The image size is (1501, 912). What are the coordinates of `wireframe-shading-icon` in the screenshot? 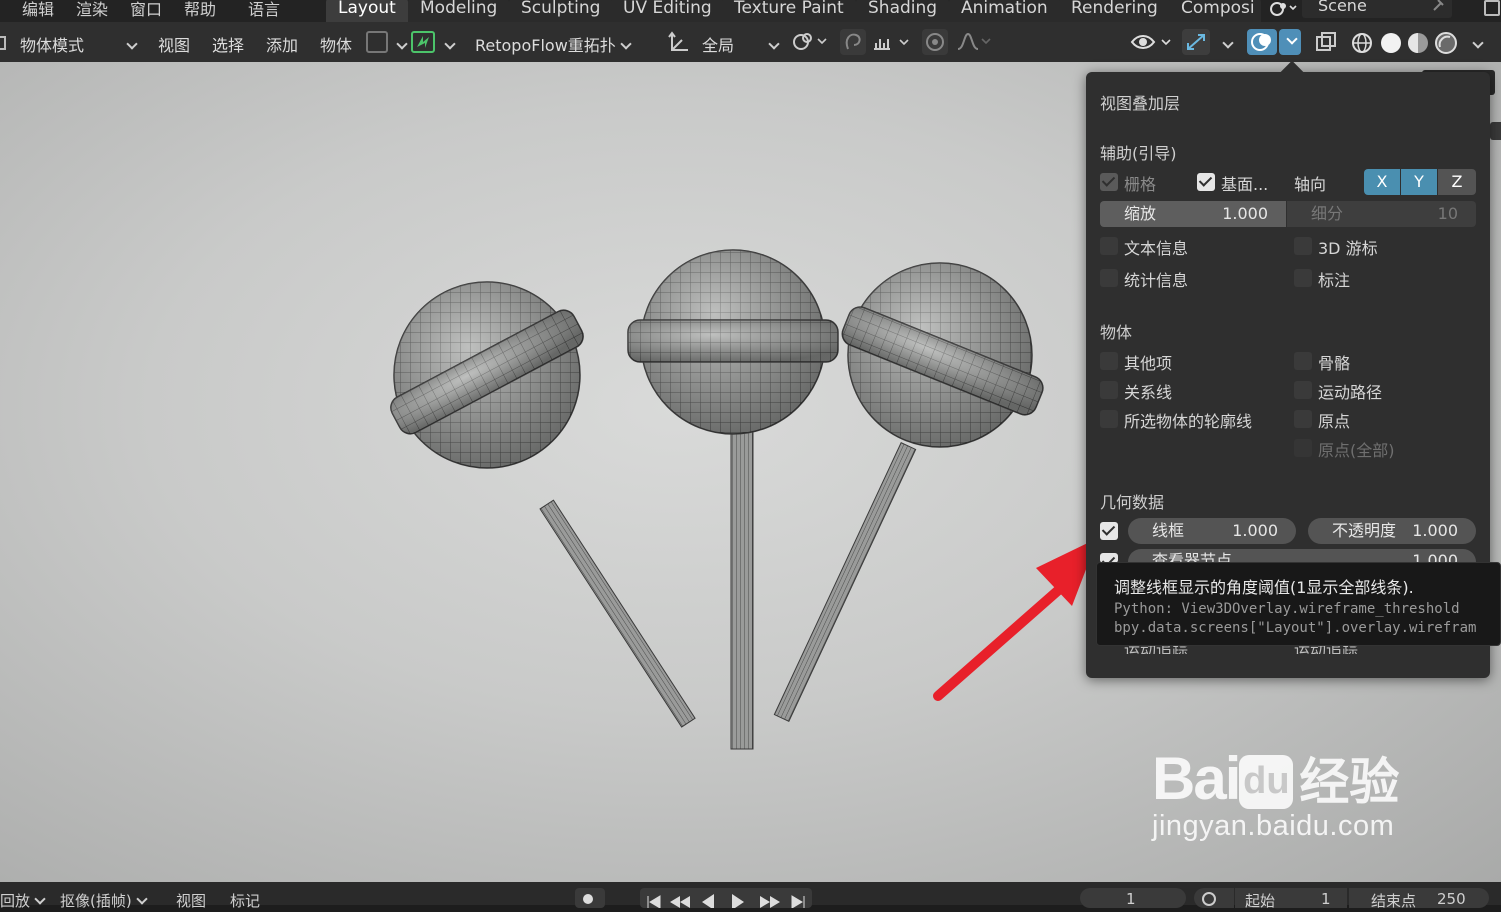 It's located at (1362, 43).